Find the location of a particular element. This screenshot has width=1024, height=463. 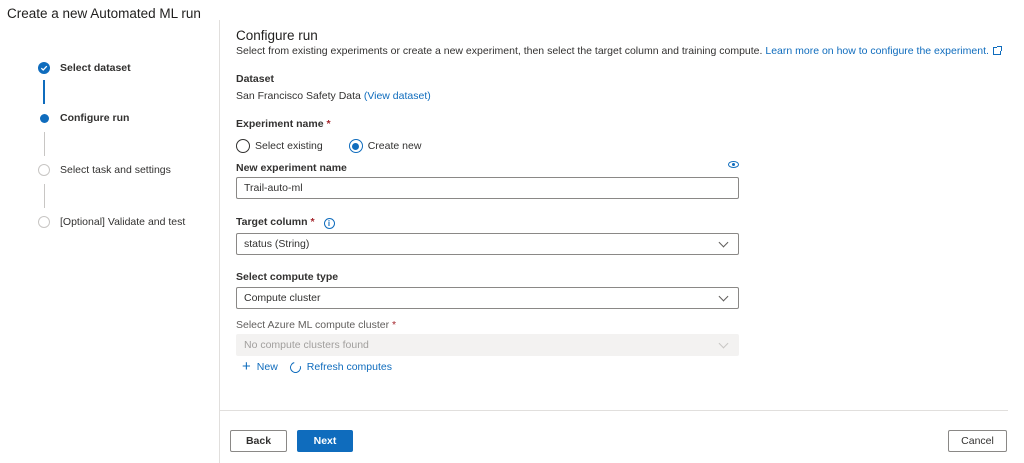

new-compute-button: + New is located at coordinates (260, 366).